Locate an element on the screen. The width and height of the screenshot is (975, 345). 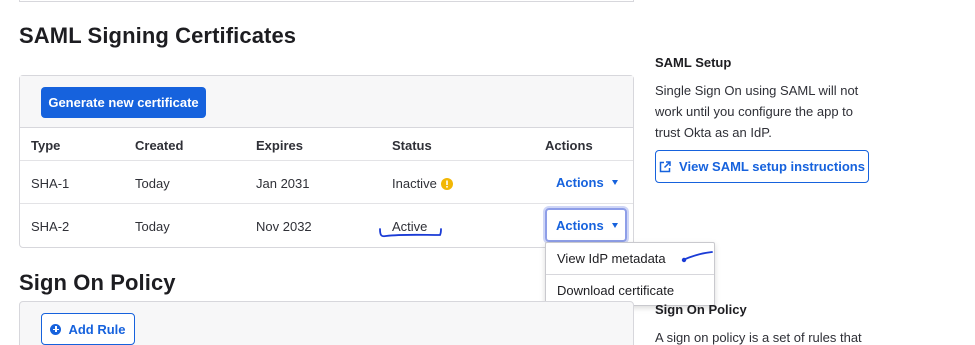
generate-certificate-button: Generate new certificate is located at coordinates (123, 102).